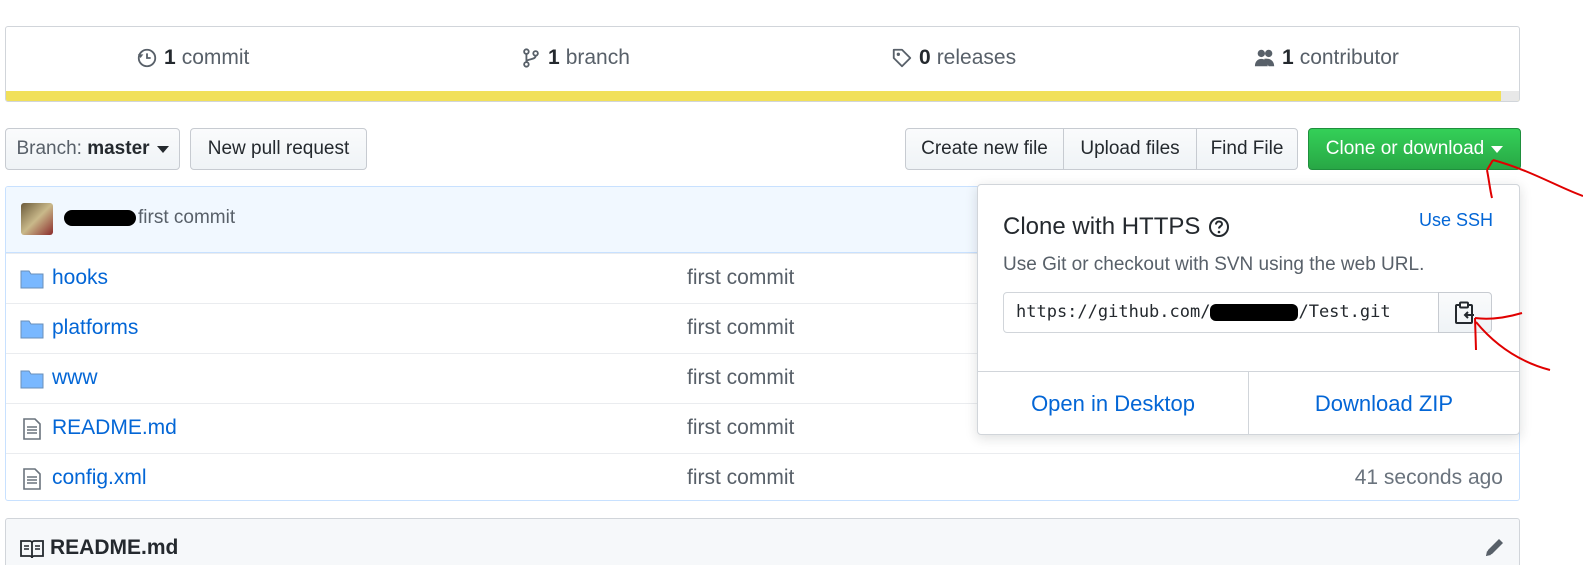  Describe the element at coordinates (170, 57) in the screenshot. I see `commits-count: 1` at that location.